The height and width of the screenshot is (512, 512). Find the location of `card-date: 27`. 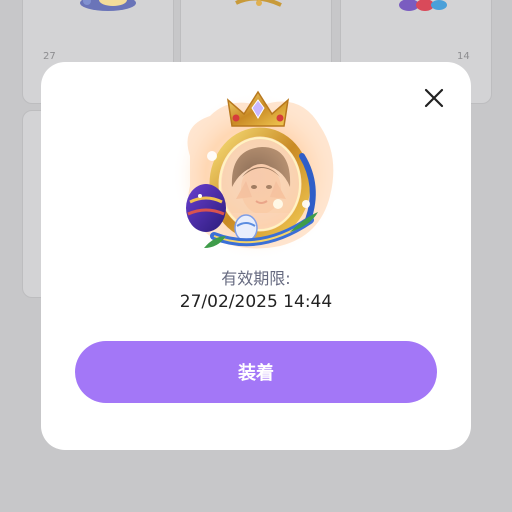

card-date: 27 is located at coordinates (49, 56).